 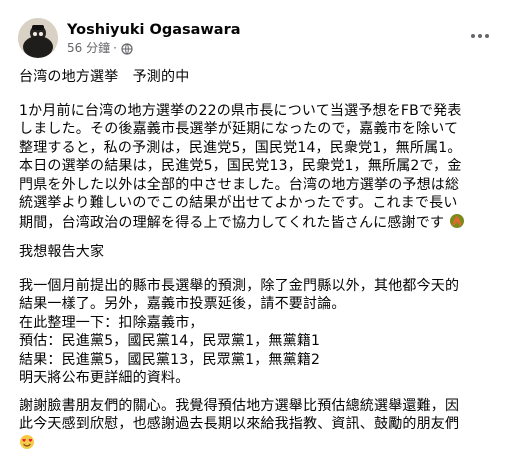 What do you see at coordinates (104, 378) in the screenshot?
I see `chinese-line-6: 明天將公布更詳細的資料。` at bounding box center [104, 378].